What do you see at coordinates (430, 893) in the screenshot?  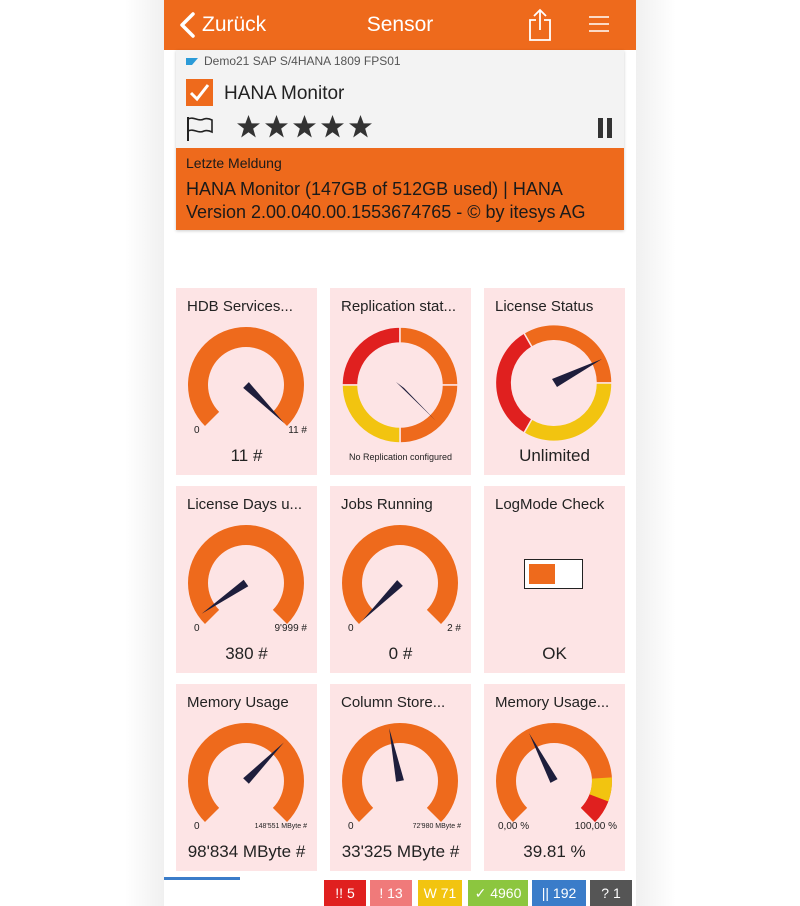 I see `badge-icon: W` at bounding box center [430, 893].